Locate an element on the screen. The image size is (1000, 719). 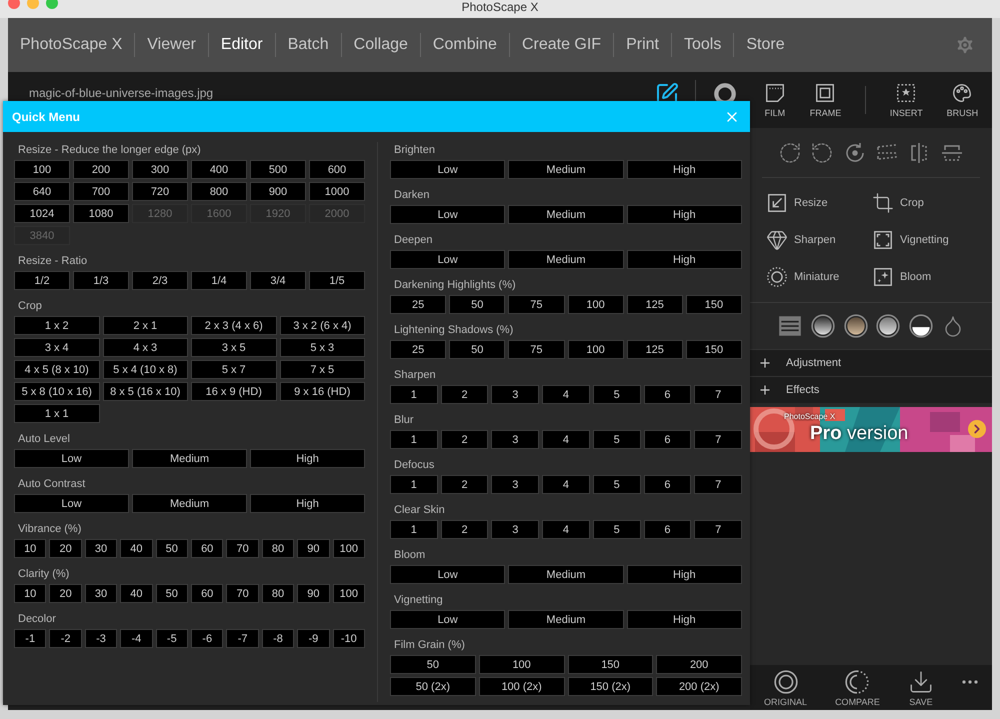
tool-button: Miniature is located at coordinates (819, 277).